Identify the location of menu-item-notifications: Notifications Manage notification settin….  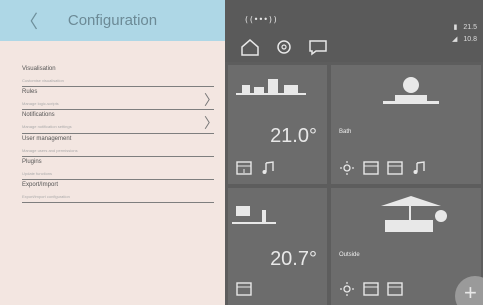
(120, 122).